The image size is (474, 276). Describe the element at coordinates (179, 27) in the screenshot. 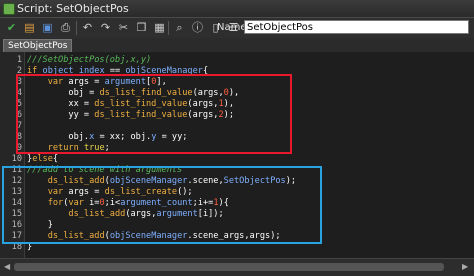

I see `find-icon: ⌕` at that location.